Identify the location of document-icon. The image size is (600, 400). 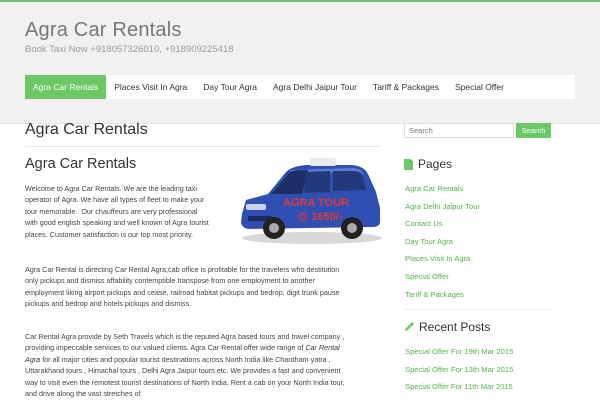
(408, 164).